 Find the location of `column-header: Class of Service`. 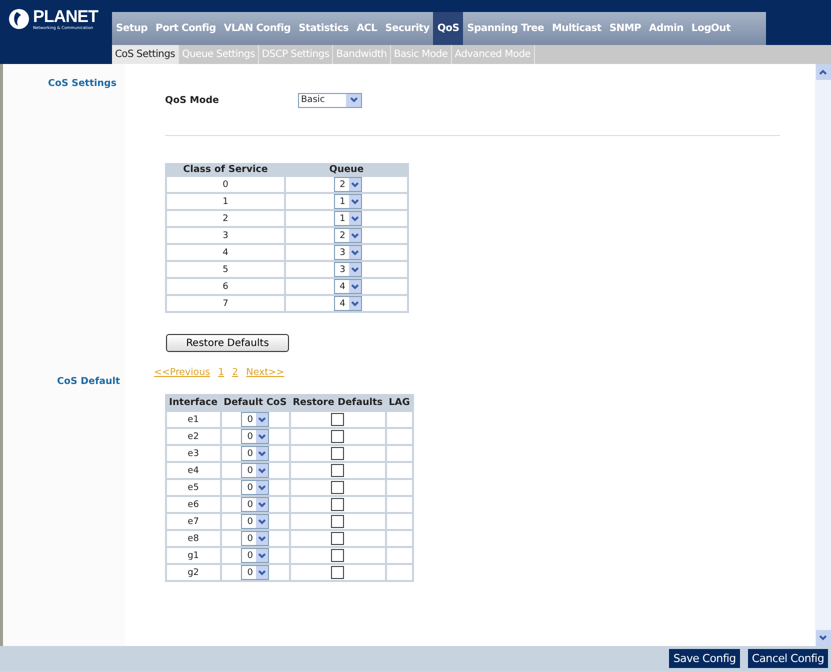

column-header: Class of Service is located at coordinates (225, 169).